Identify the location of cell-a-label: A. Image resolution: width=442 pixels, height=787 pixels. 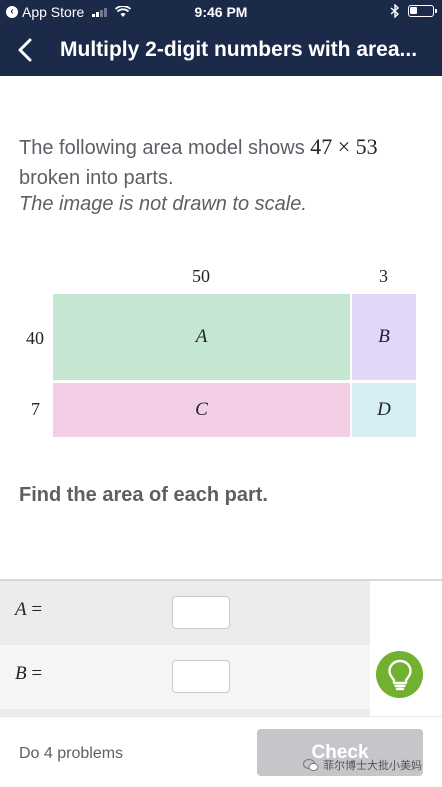
(201, 336).